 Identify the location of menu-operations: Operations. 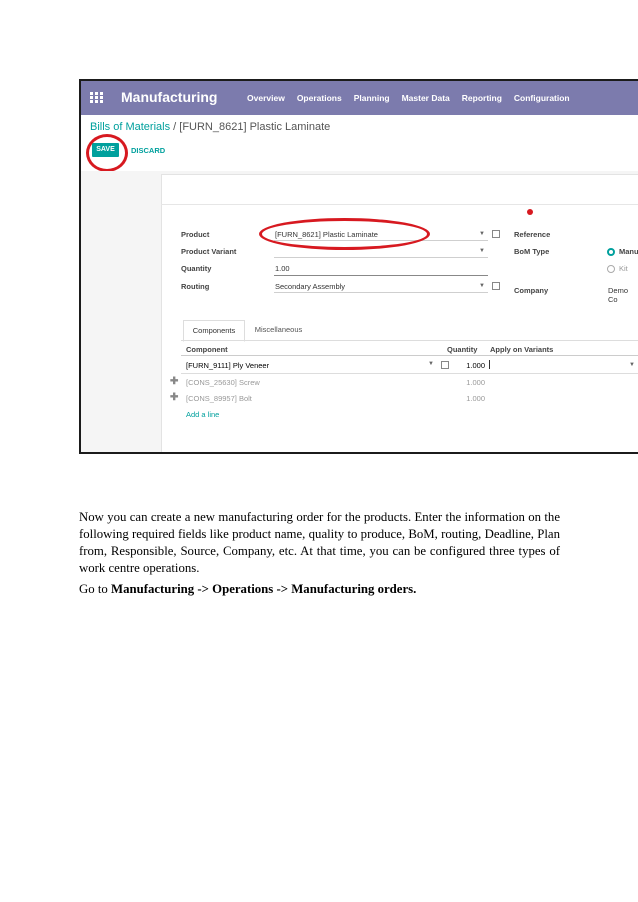
(319, 98).